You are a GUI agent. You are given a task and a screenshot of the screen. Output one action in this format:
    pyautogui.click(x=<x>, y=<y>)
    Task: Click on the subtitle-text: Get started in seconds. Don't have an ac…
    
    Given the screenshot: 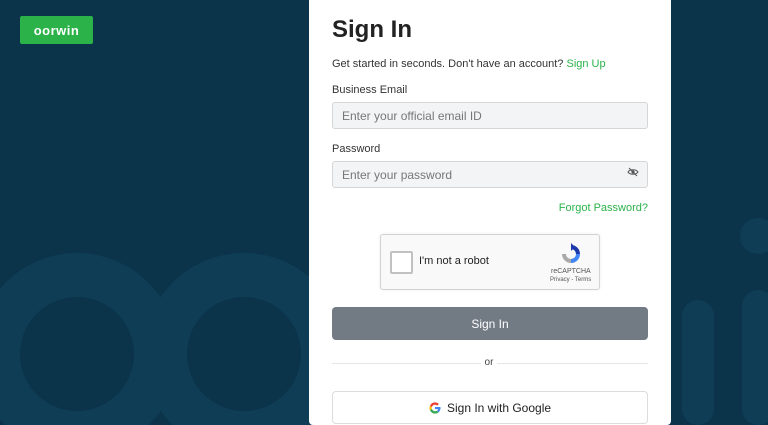 What is the action you would take?
    pyautogui.click(x=448, y=64)
    